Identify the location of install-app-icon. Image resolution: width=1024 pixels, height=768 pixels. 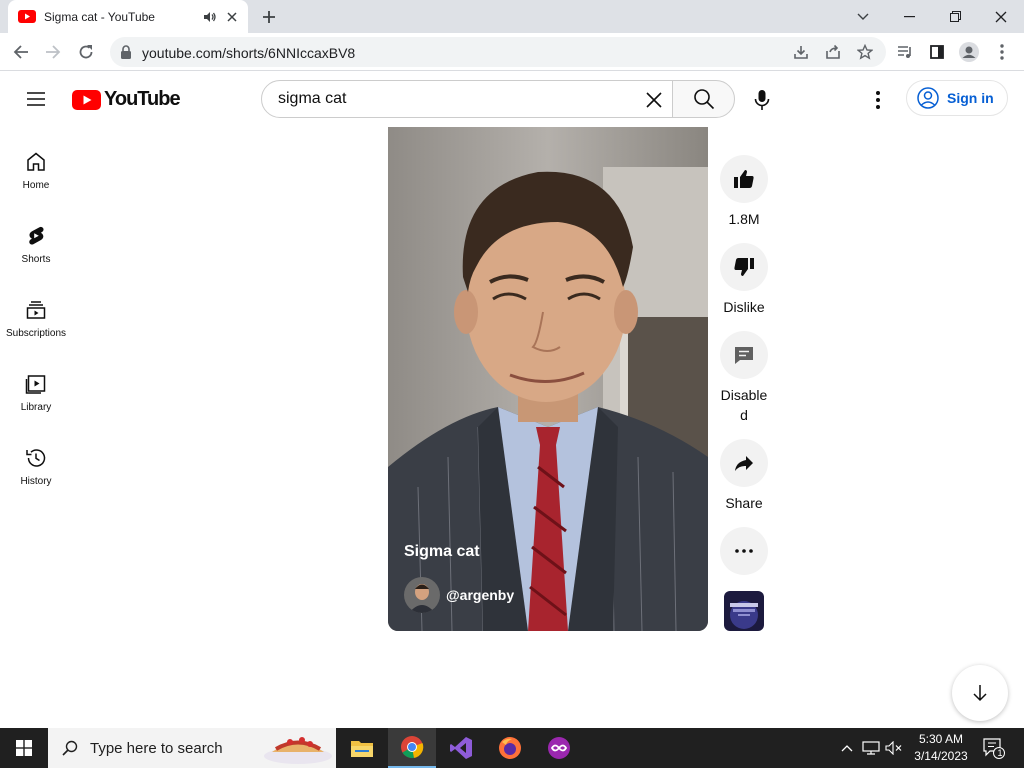
(801, 52).